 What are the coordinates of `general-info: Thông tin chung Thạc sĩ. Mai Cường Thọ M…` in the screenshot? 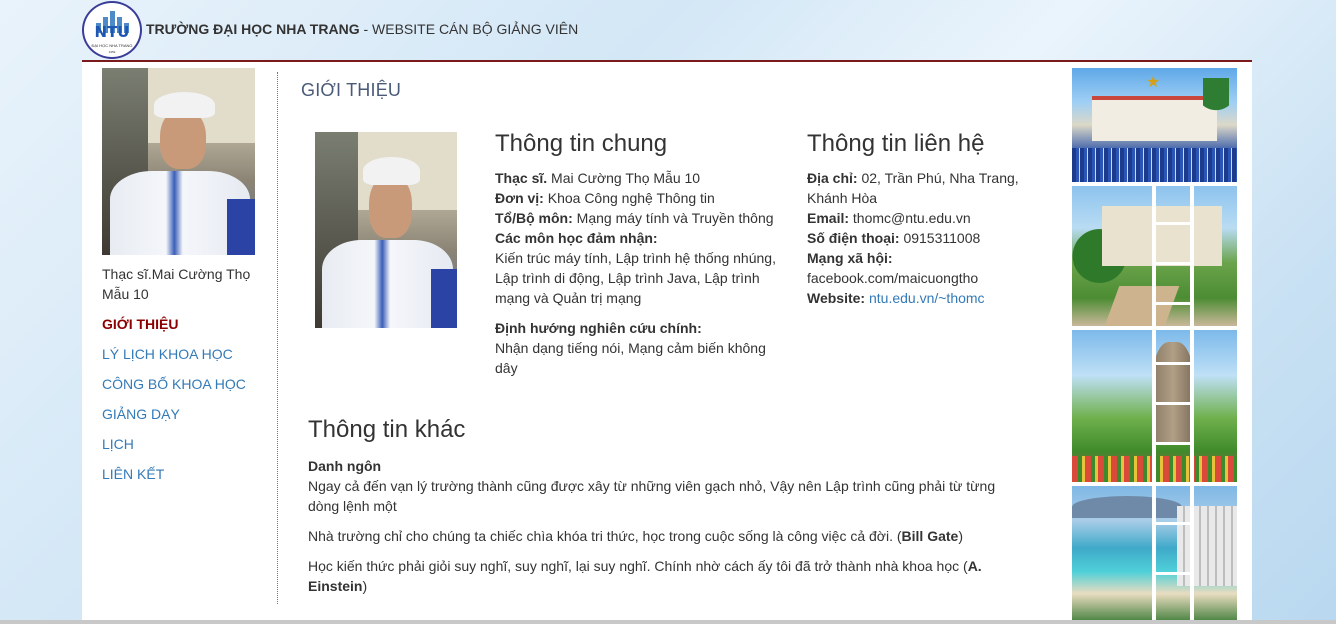 It's located at (637, 254).